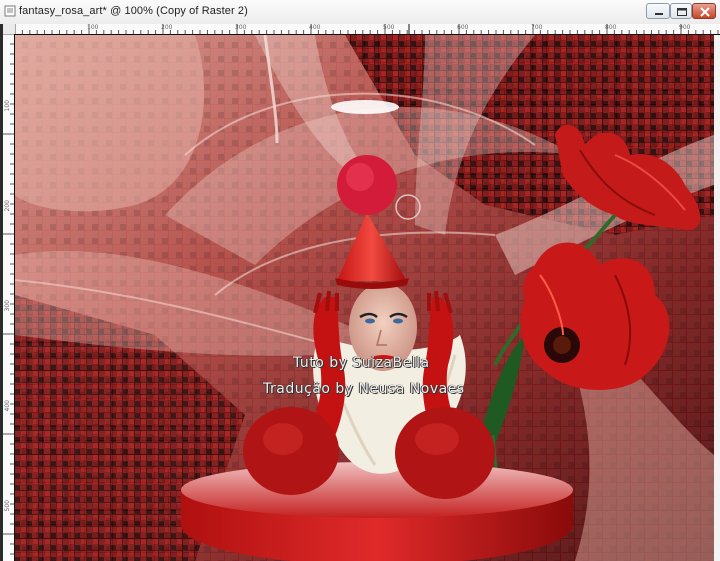 This screenshot has width=720, height=561. Describe the element at coordinates (8, 294) in the screenshot. I see `vertical-ruler-ticks` at that location.